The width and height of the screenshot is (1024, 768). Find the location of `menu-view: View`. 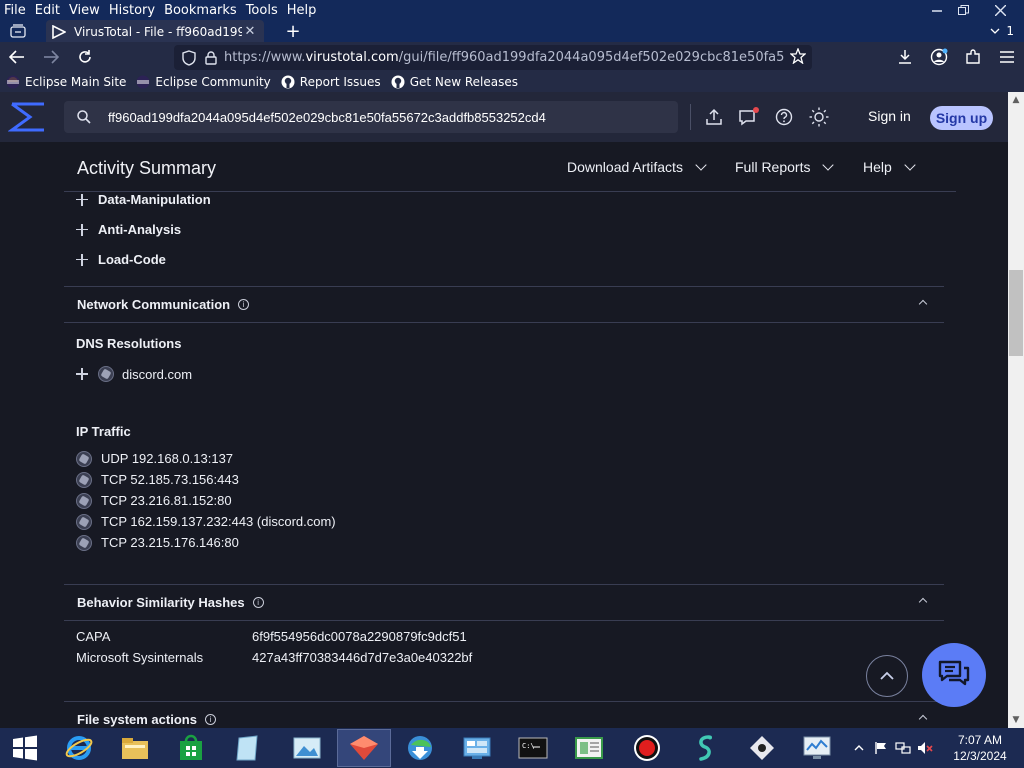

menu-view: View is located at coordinates (85, 10).